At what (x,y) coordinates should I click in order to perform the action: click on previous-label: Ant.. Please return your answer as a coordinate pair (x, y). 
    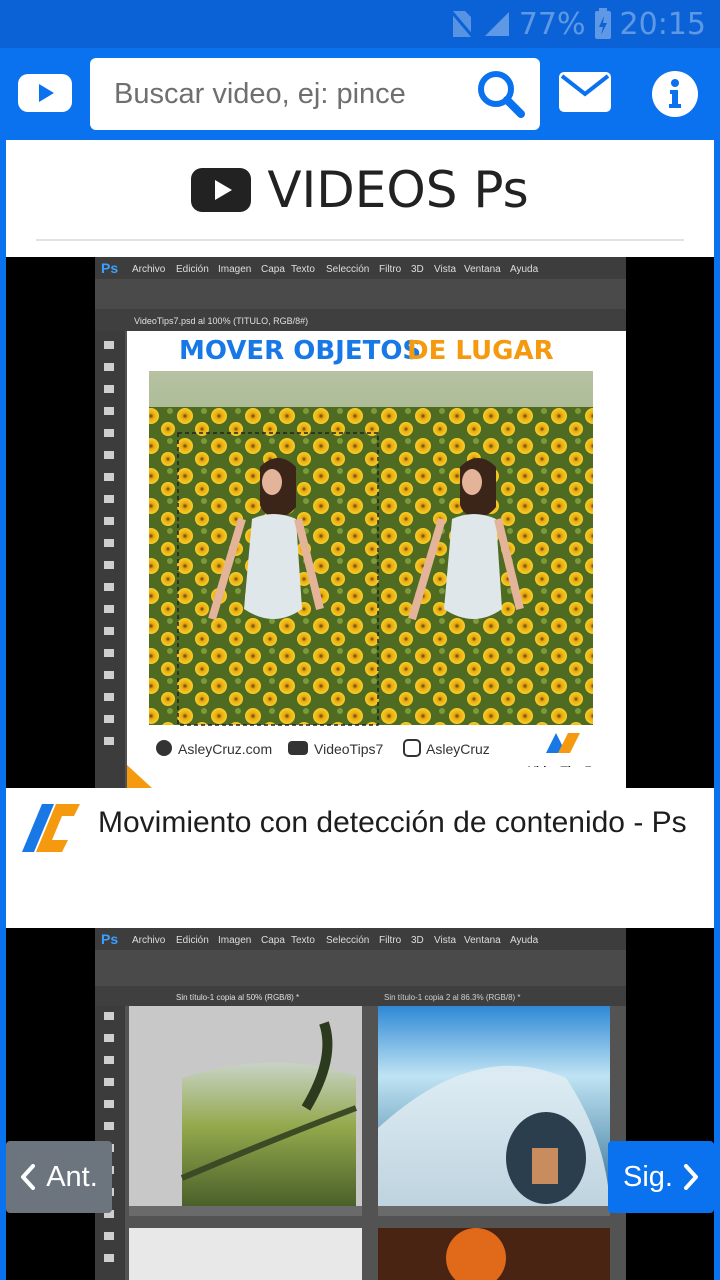
    Looking at the image, I should click on (72, 1176).